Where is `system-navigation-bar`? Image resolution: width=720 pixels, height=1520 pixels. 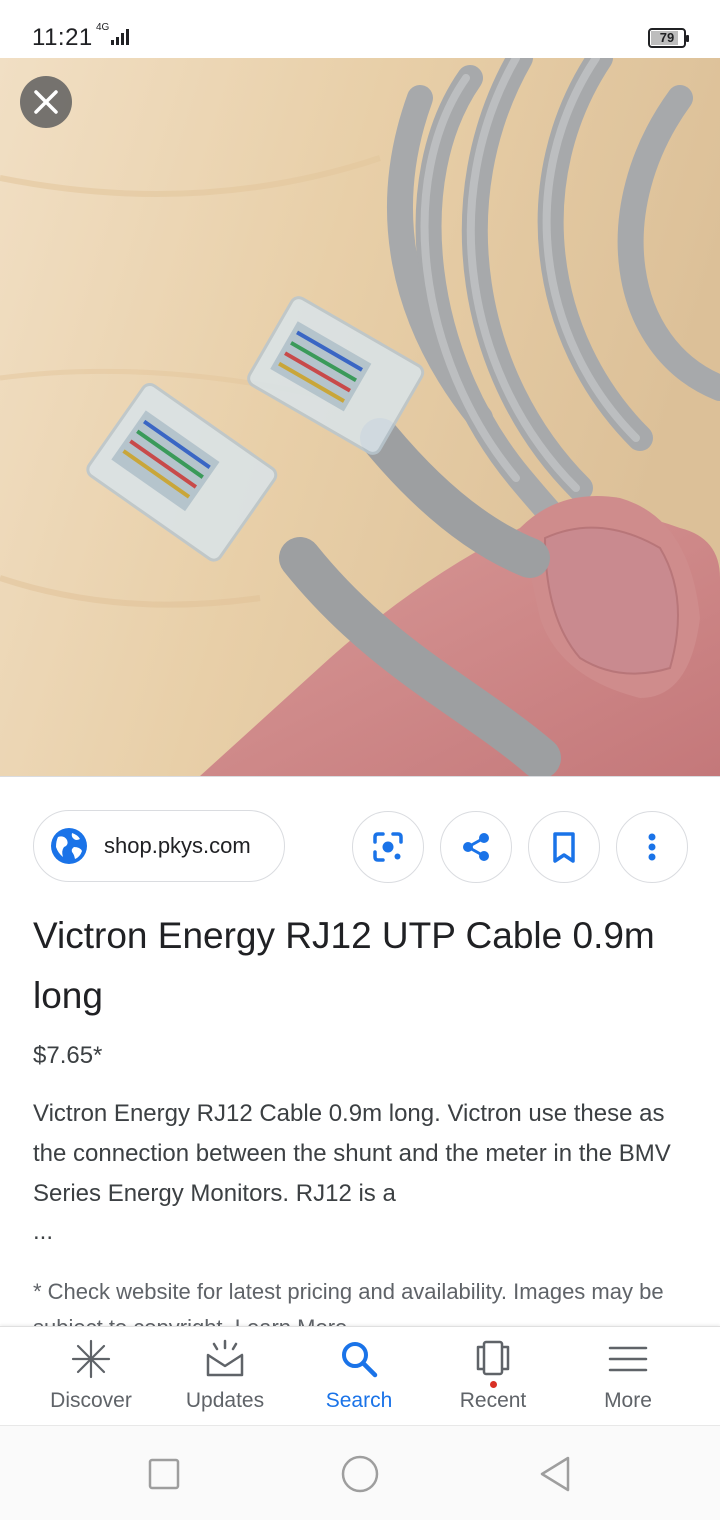 system-navigation-bar is located at coordinates (360, 1472).